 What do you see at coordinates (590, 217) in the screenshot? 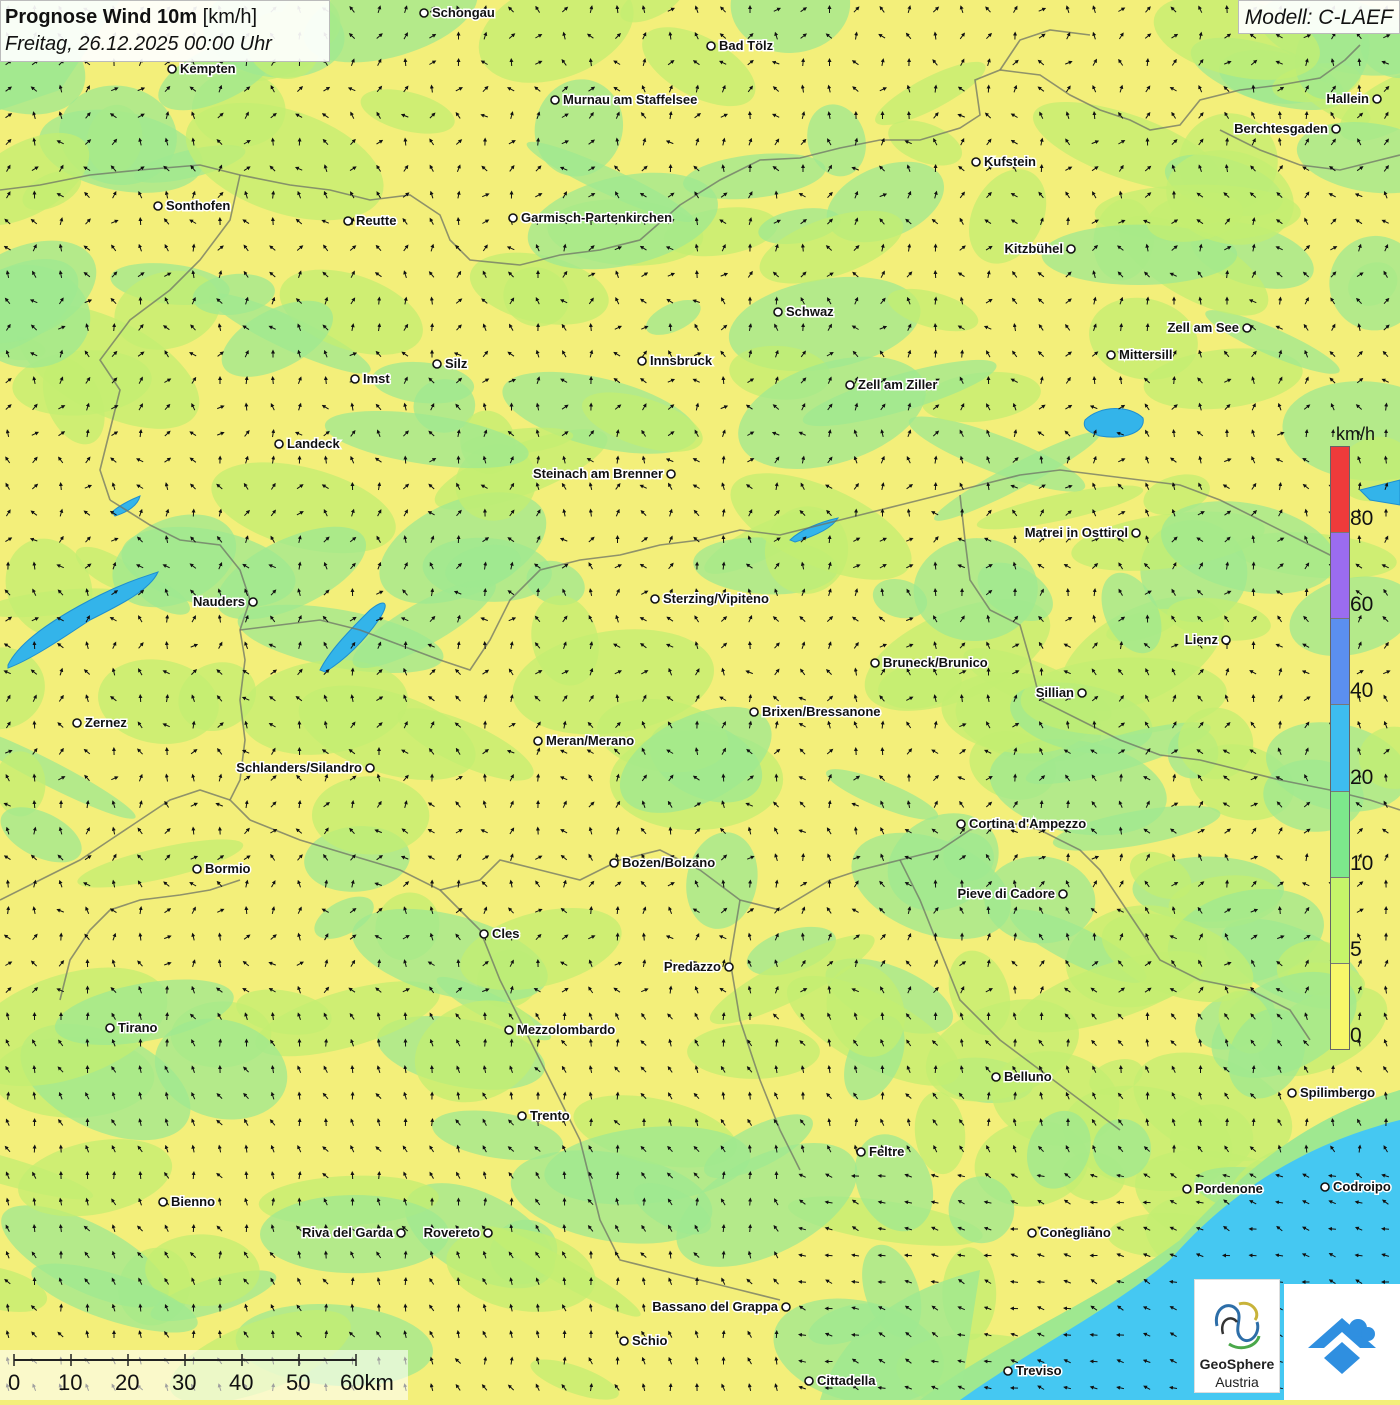
I see `city-10: Garmisch-Partenkirchen` at bounding box center [590, 217].